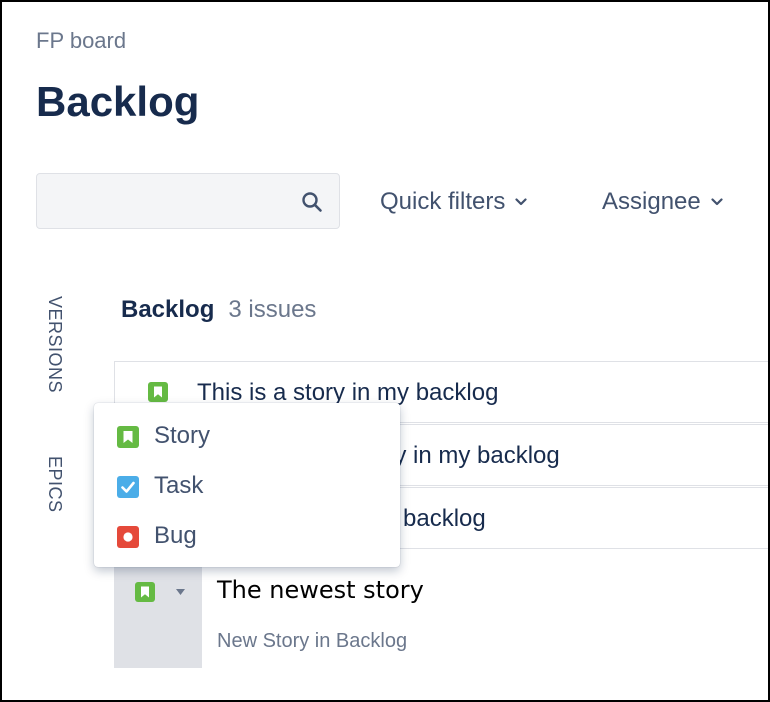 Image resolution: width=770 pixels, height=702 pixels. What do you see at coordinates (441, 609) in the screenshot?
I see `create-issue-row: The newest story New Story in Backlog` at bounding box center [441, 609].